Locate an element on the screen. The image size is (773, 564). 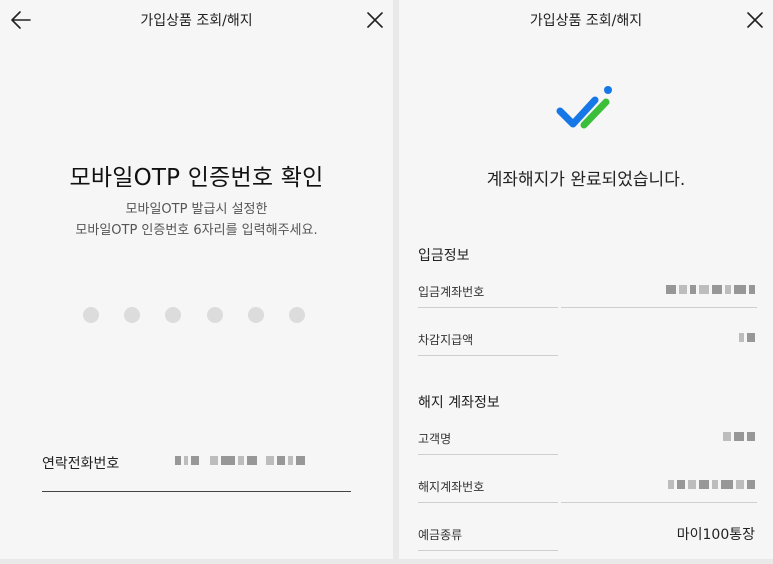
closed-account-row: 해지계좌번호 is located at coordinates (587, 485).